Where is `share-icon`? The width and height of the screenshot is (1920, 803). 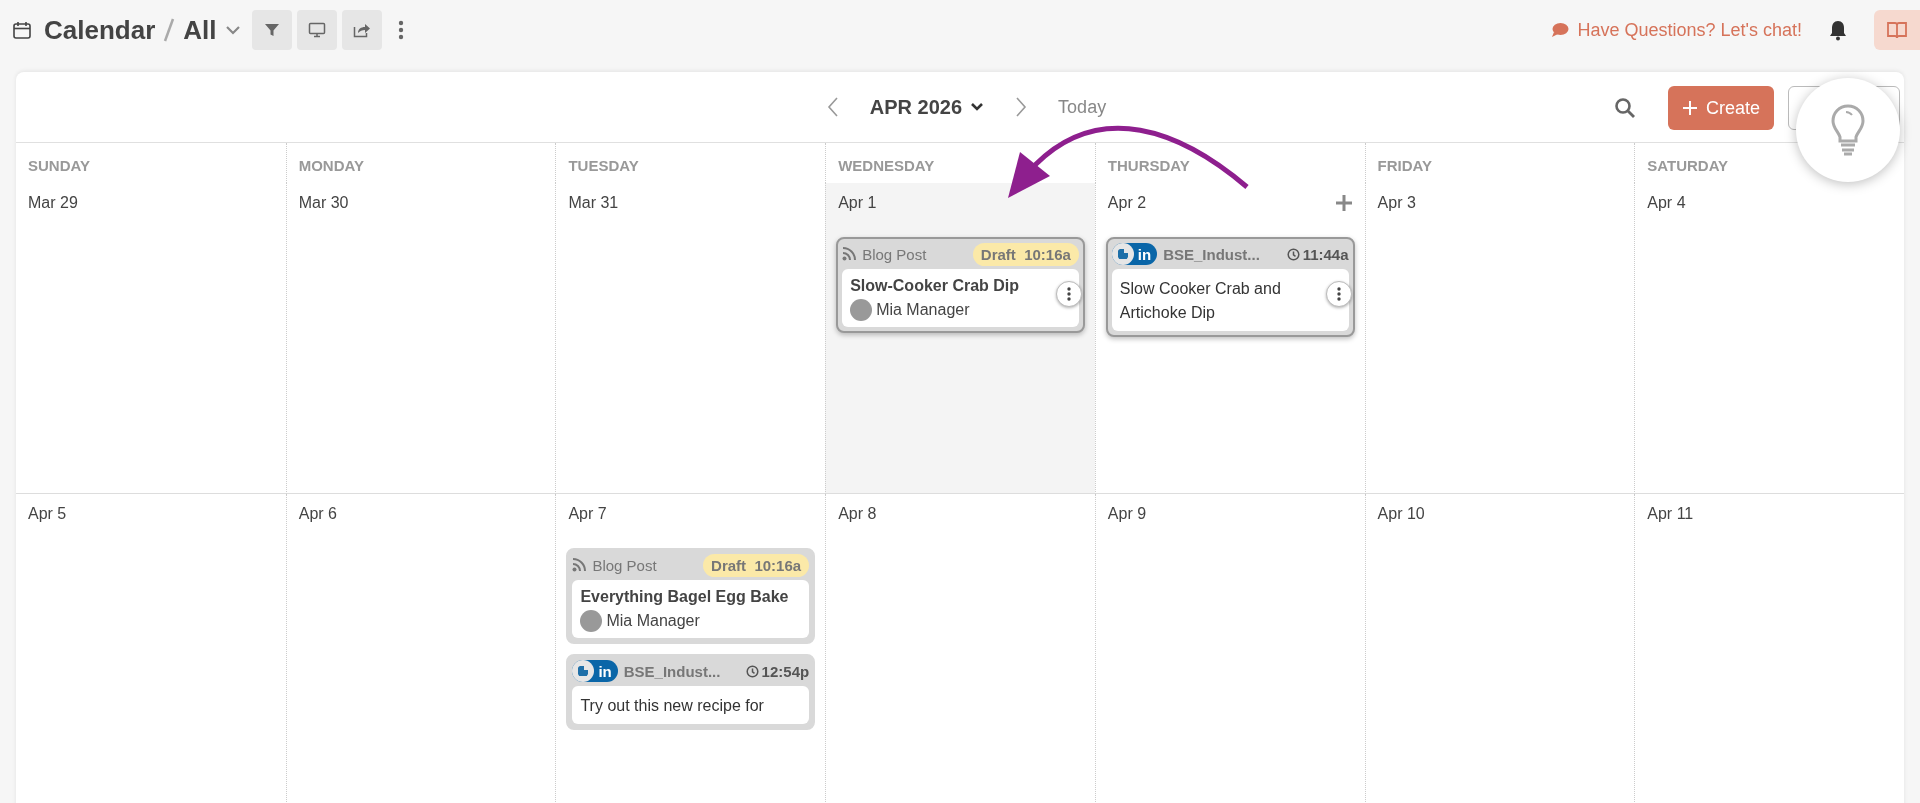 share-icon is located at coordinates (361, 30).